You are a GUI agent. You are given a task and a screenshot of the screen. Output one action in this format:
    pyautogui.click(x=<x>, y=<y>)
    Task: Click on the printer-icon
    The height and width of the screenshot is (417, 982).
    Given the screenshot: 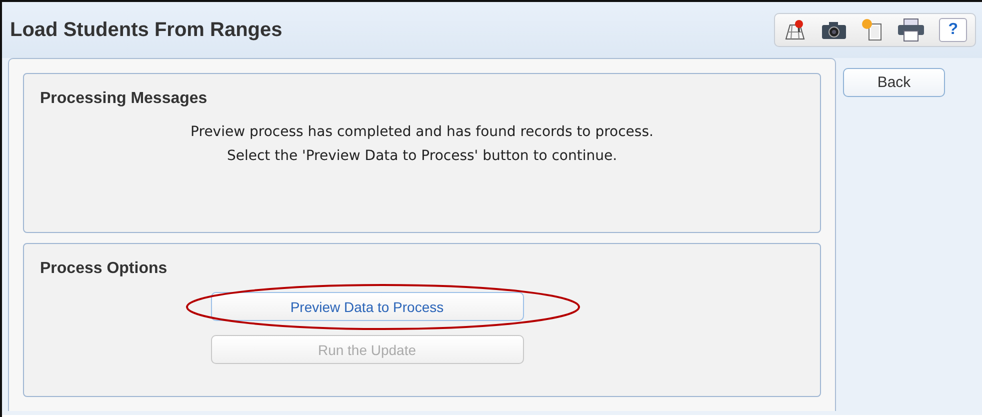 What is the action you would take?
    pyautogui.click(x=911, y=30)
    